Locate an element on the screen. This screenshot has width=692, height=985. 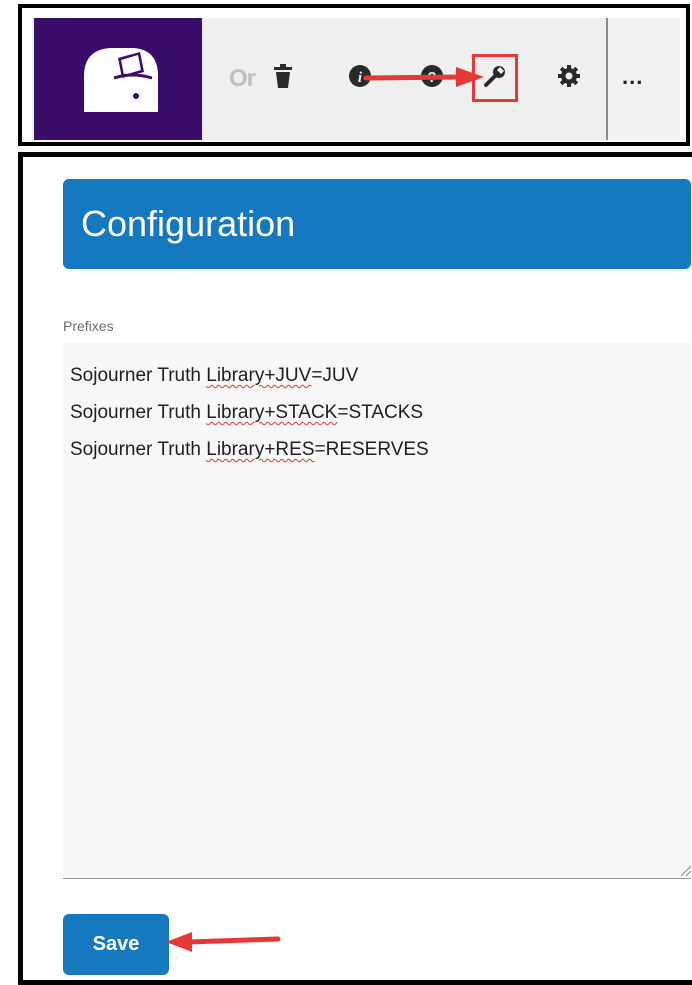
prefix-line: Sojourner Truth Library+JUV=JUV is located at coordinates (377, 375).